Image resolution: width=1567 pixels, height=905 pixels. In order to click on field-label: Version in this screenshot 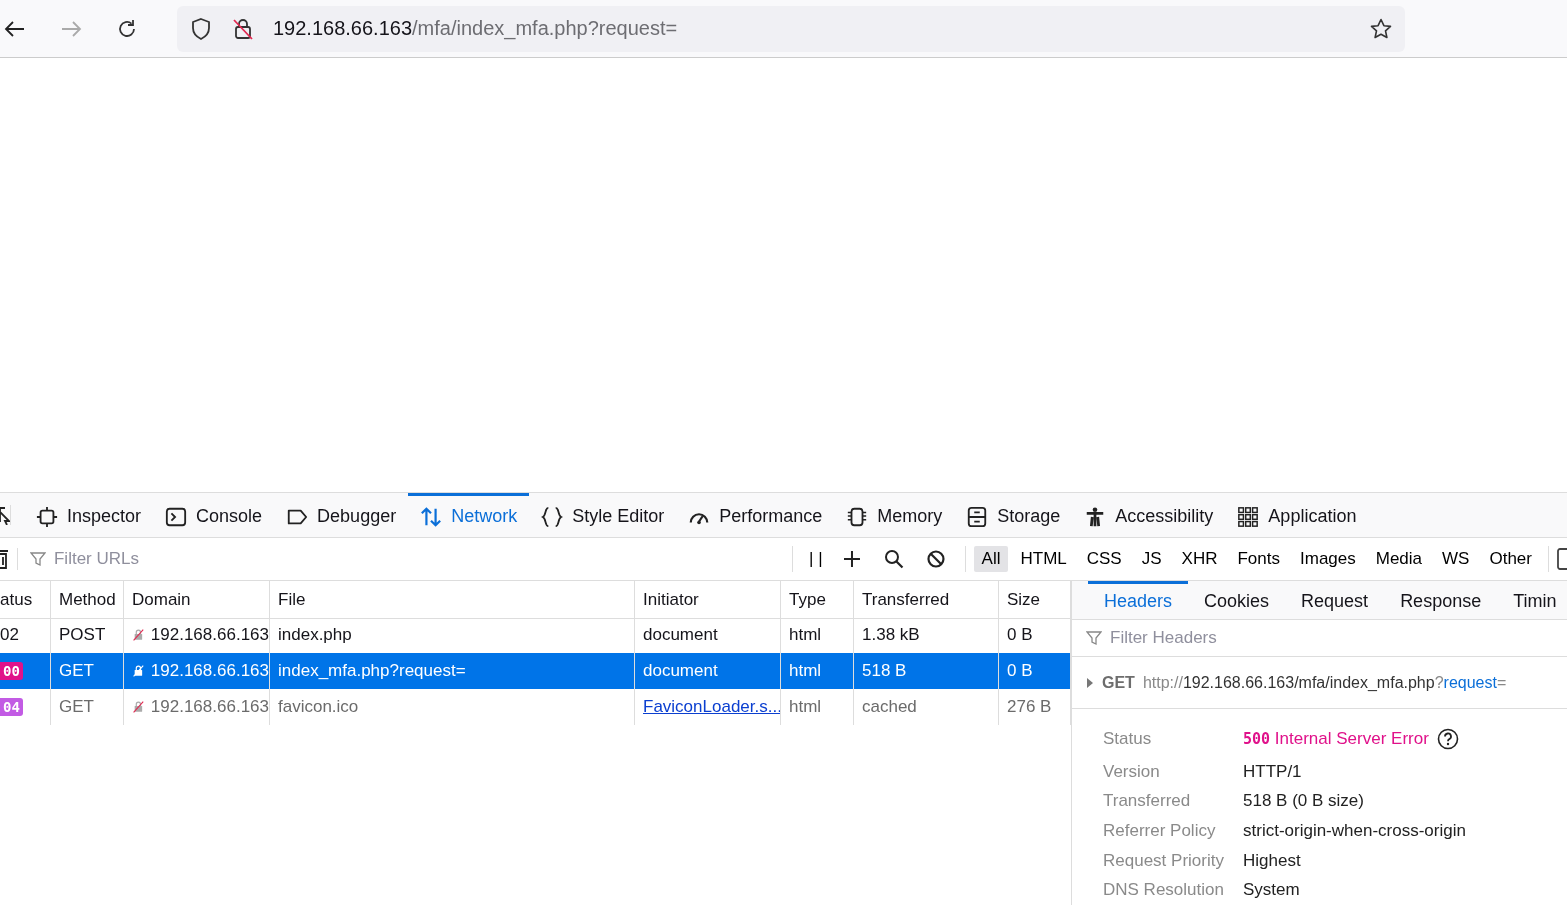, I will do `click(1132, 771)`.